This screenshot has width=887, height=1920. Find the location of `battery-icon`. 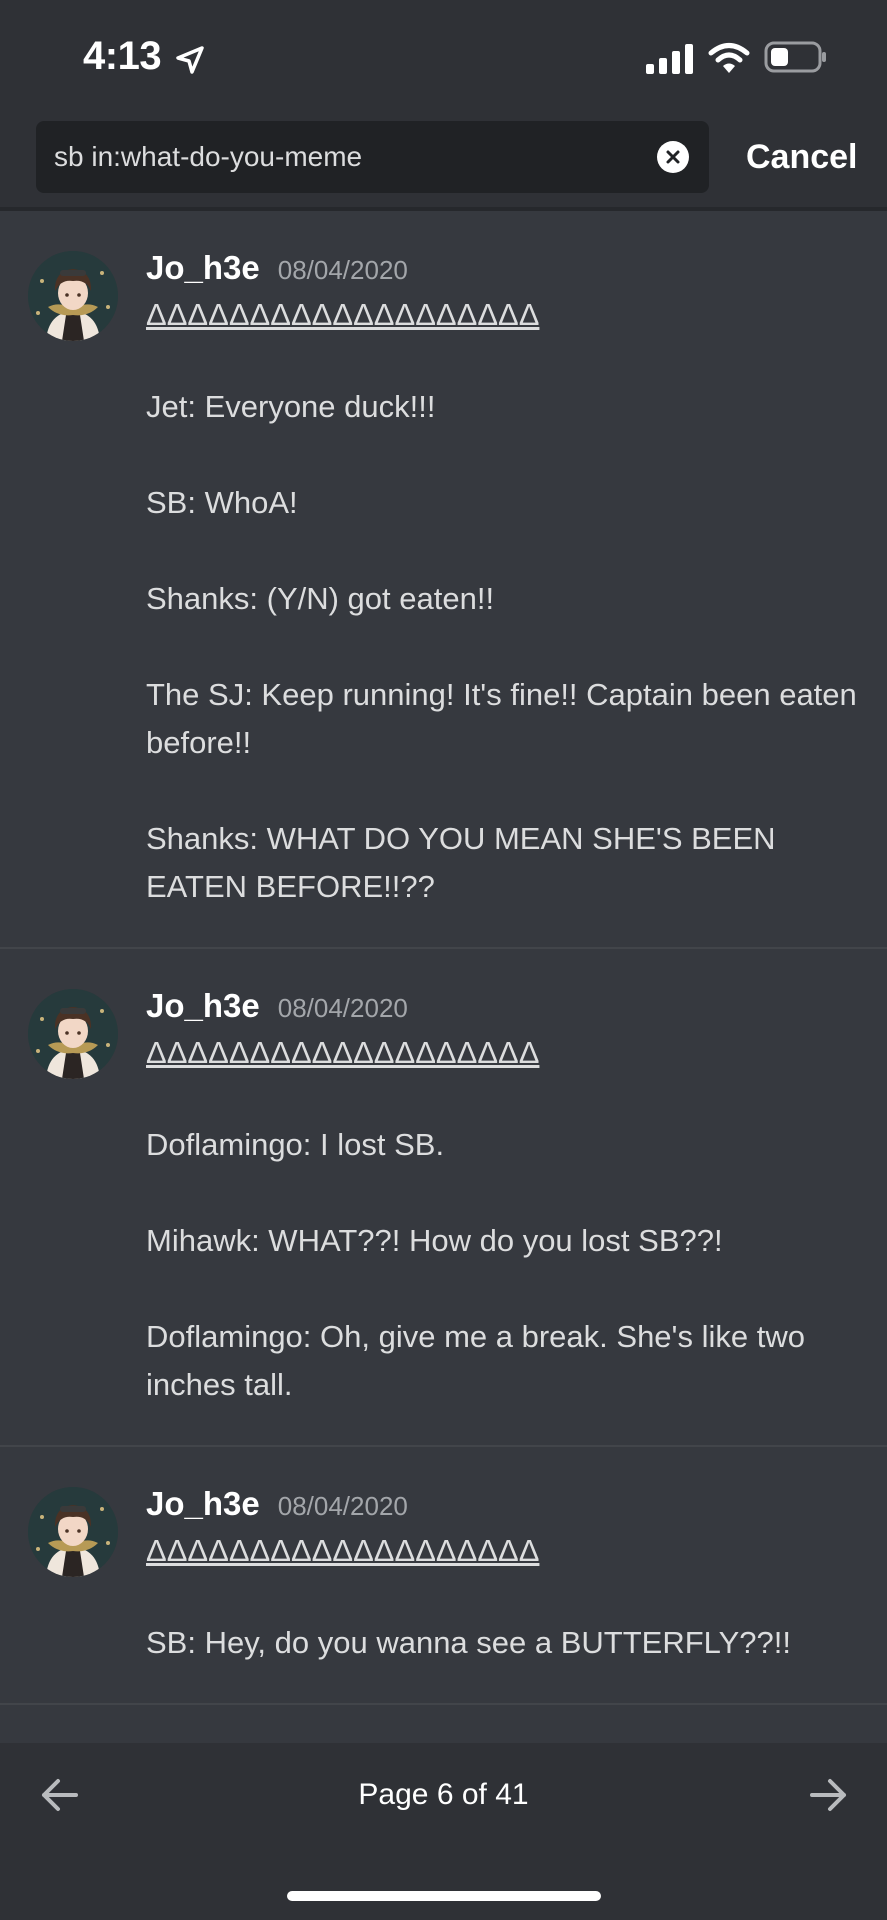

battery-icon is located at coordinates (795, 57).